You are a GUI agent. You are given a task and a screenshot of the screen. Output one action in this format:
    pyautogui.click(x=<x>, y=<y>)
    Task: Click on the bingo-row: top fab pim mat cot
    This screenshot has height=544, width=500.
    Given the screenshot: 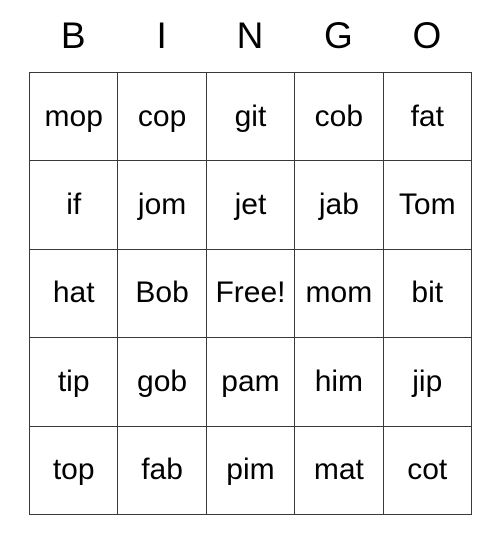 What is the action you would take?
    pyautogui.click(x=250, y=470)
    